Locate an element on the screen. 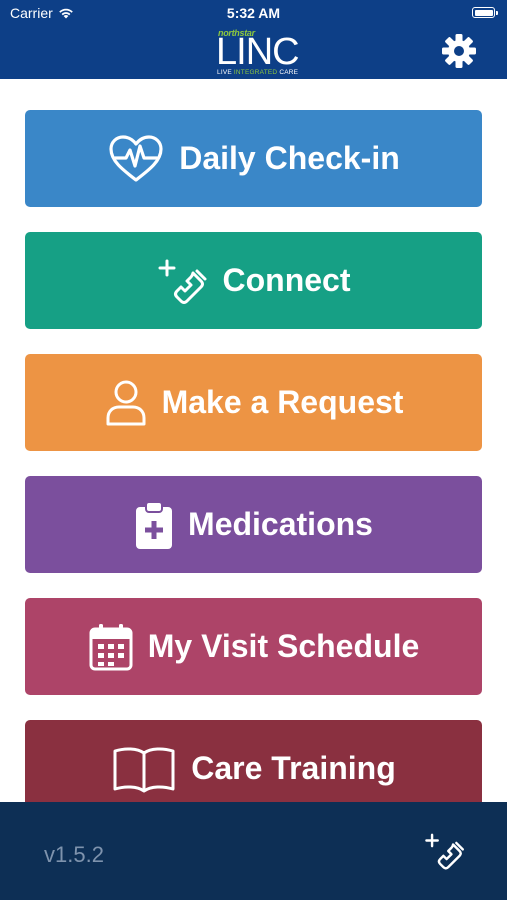  make-a-request-button: Make a Request is located at coordinates (253, 402).